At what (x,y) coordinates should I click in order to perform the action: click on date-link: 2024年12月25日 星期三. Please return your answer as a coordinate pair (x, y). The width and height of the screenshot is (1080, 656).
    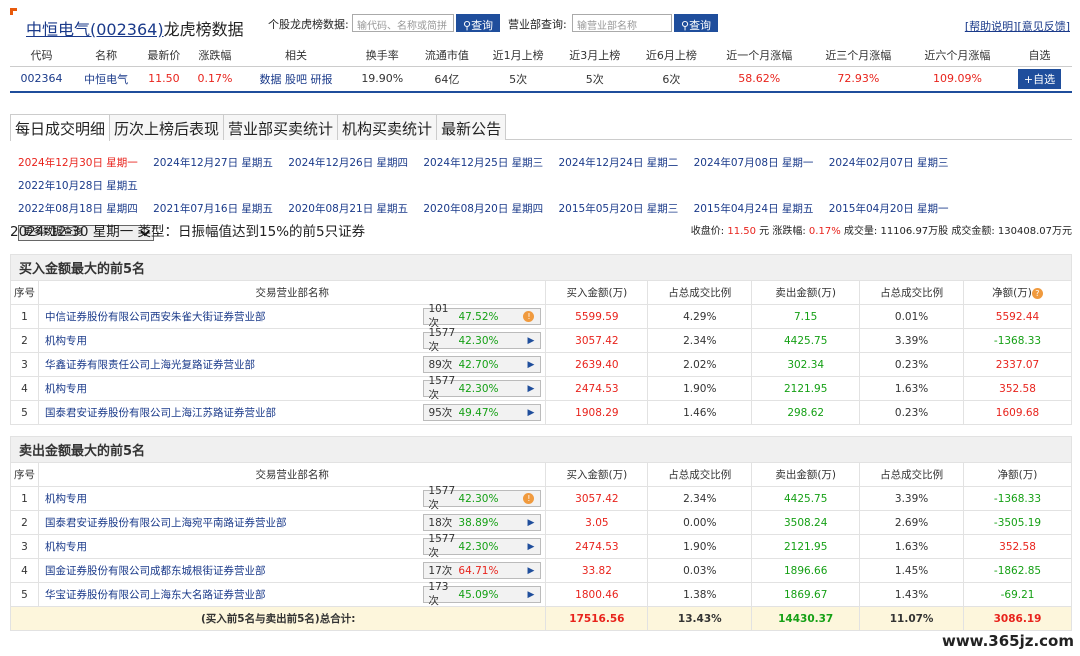
    Looking at the image, I should click on (483, 163).